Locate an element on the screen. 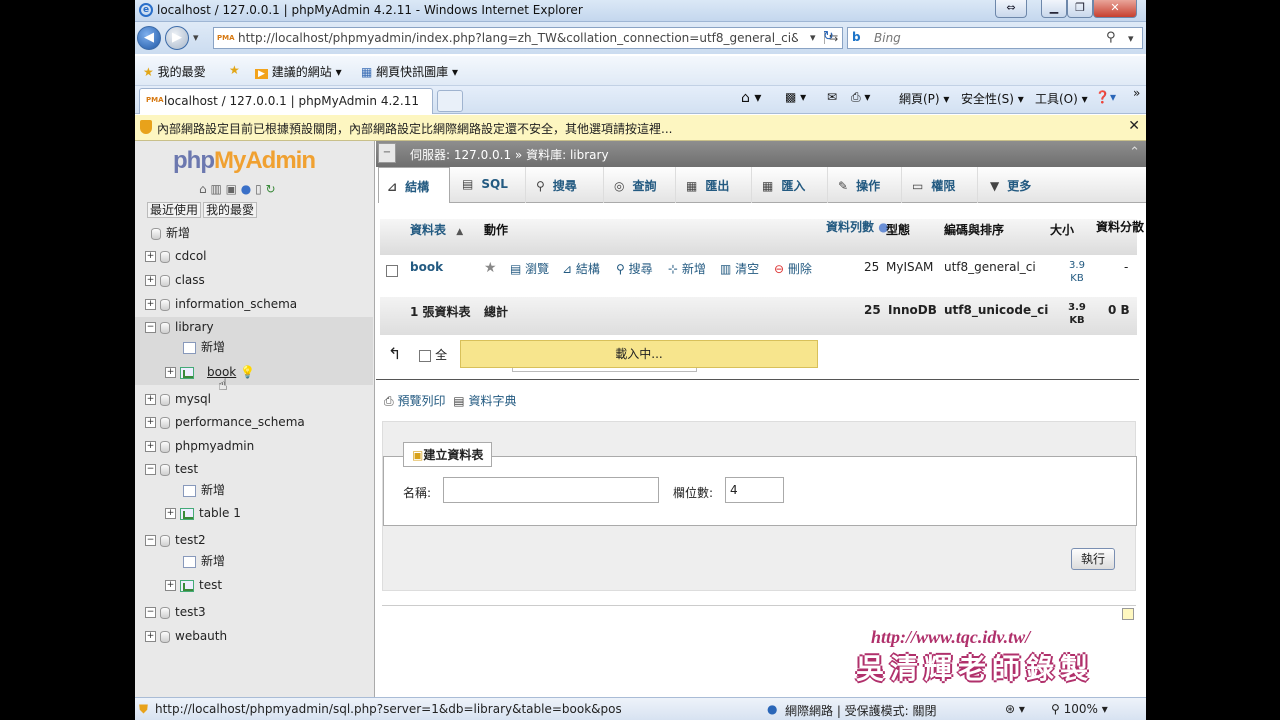 This screenshot has width=1280, height=720. tab-export: ▦ 匯出 is located at coordinates (714, 185).